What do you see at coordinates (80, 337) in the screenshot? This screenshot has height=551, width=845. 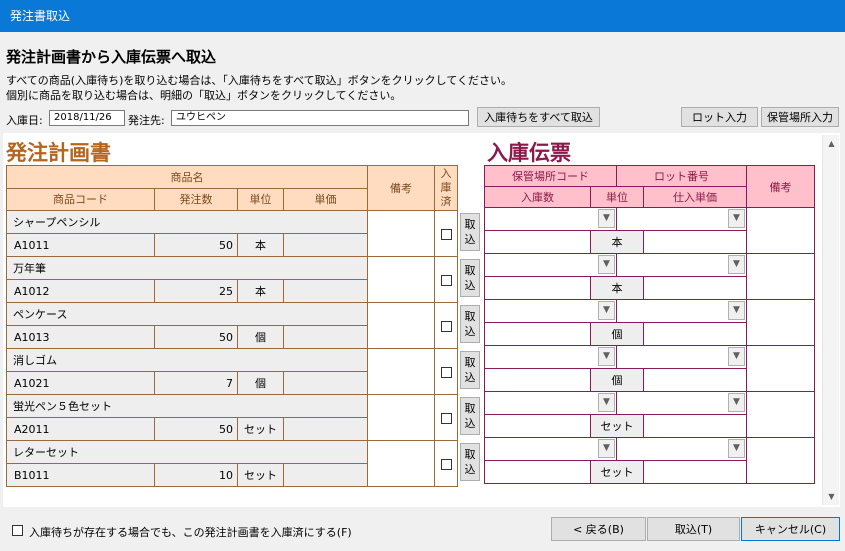 I see `product-code: A1013` at bounding box center [80, 337].